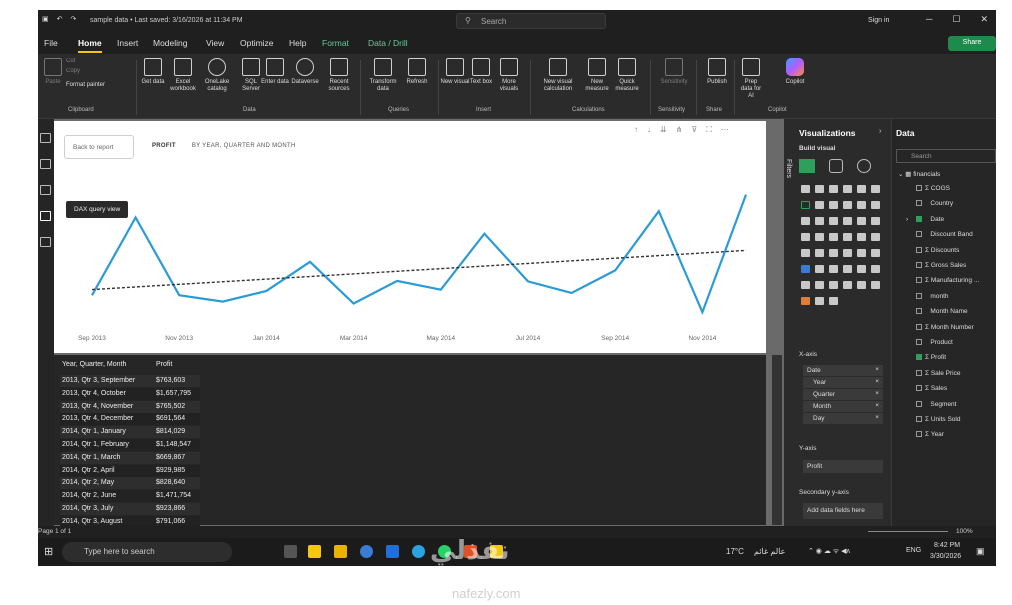 The height and width of the screenshot is (605, 1012). What do you see at coordinates (777, 440) in the screenshot?
I see `vertical-scrollbar` at bounding box center [777, 440].